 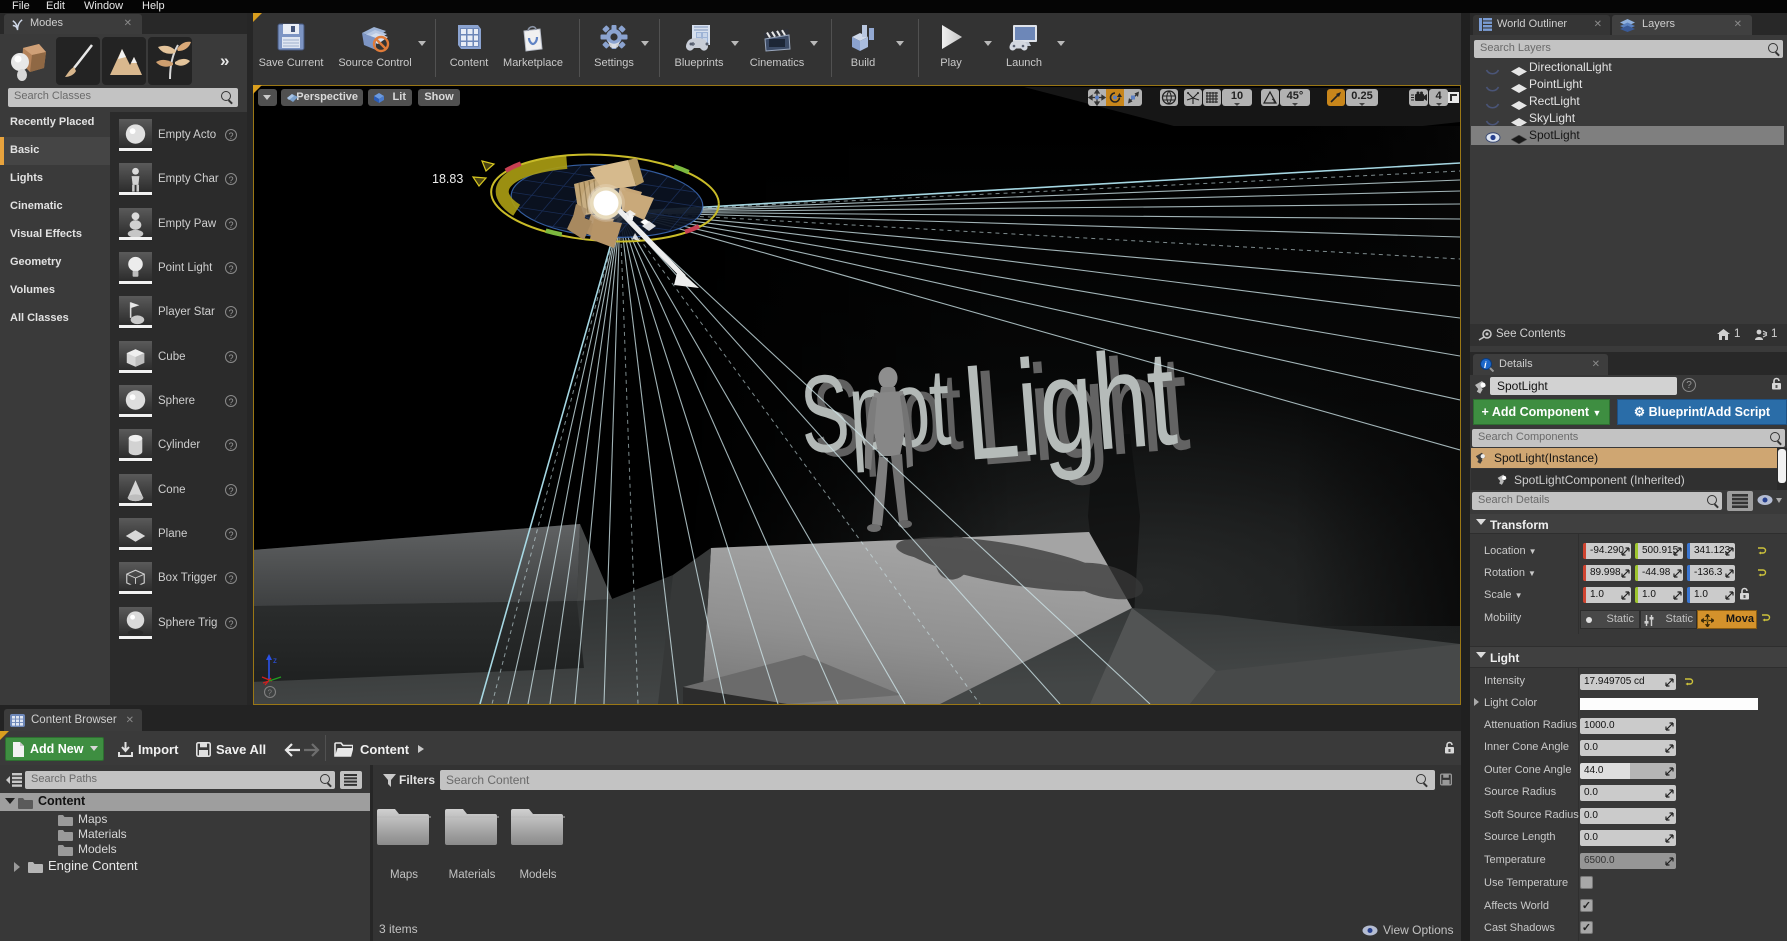 I want to click on svg-text: Light, so click(x=1069, y=406).